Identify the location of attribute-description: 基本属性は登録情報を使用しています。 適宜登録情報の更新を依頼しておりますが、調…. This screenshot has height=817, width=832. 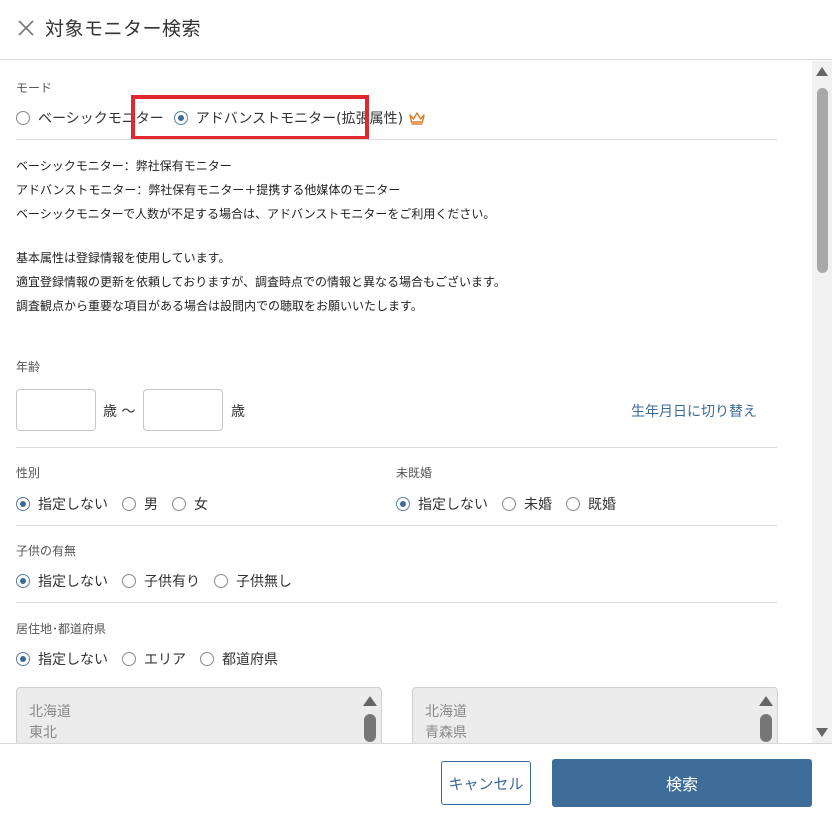
(261, 282).